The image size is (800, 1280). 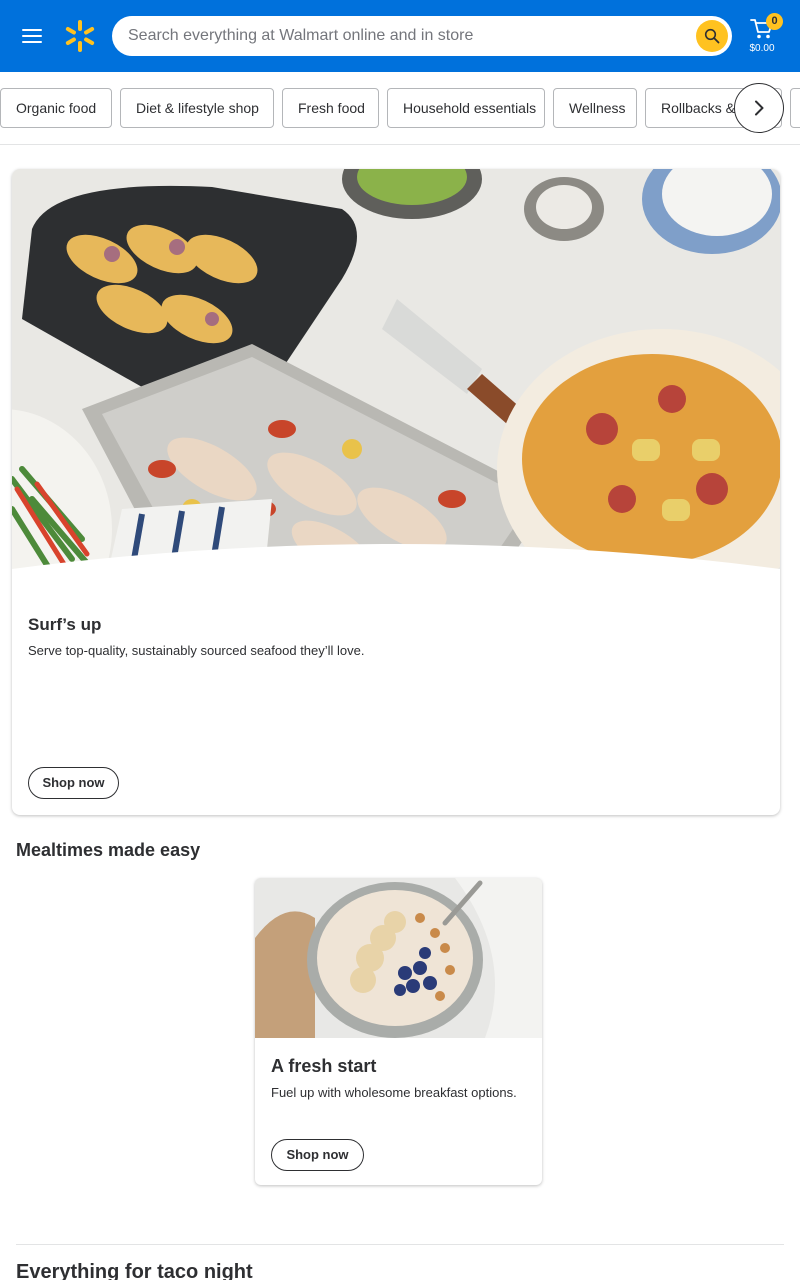 I want to click on category-pill-wellness: Wellness, so click(x=595, y=108).